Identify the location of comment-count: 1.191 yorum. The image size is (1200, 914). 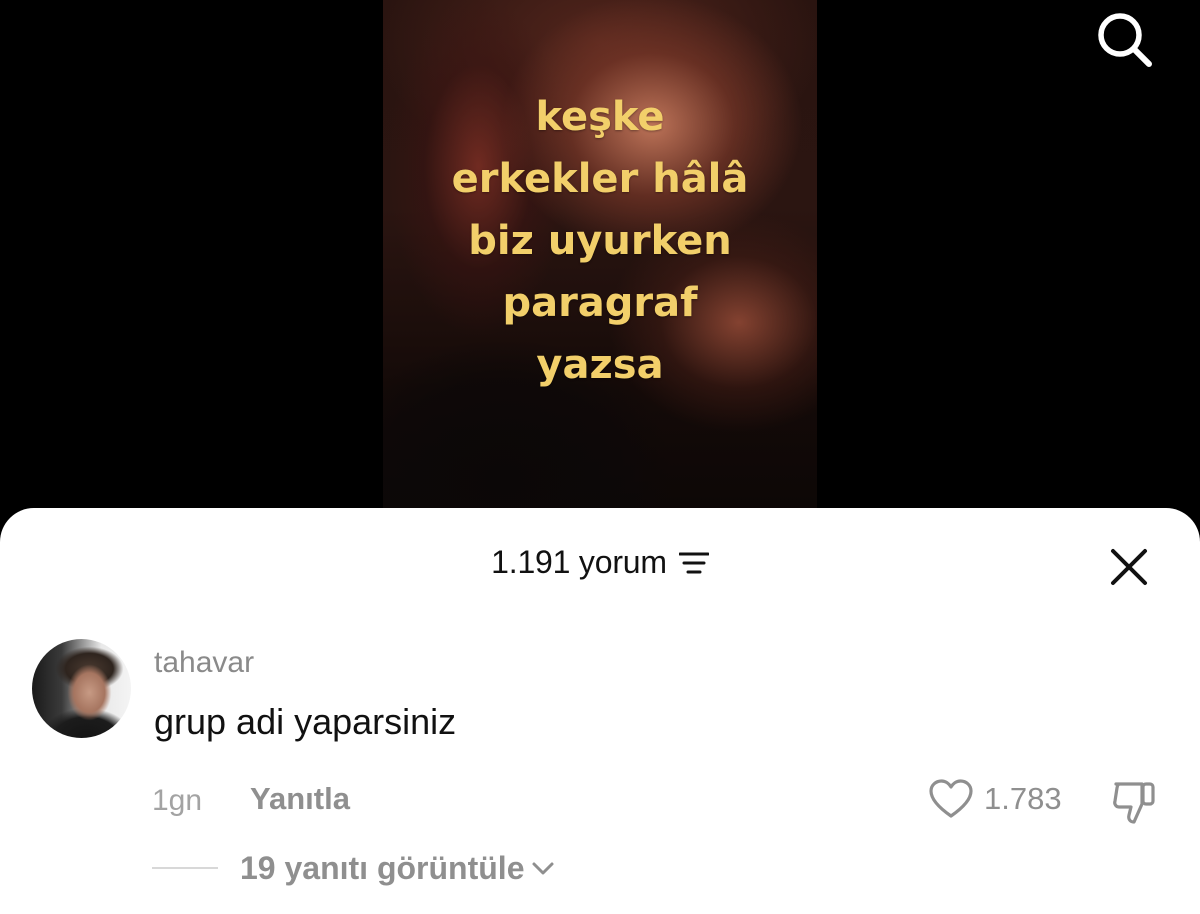
(579, 562).